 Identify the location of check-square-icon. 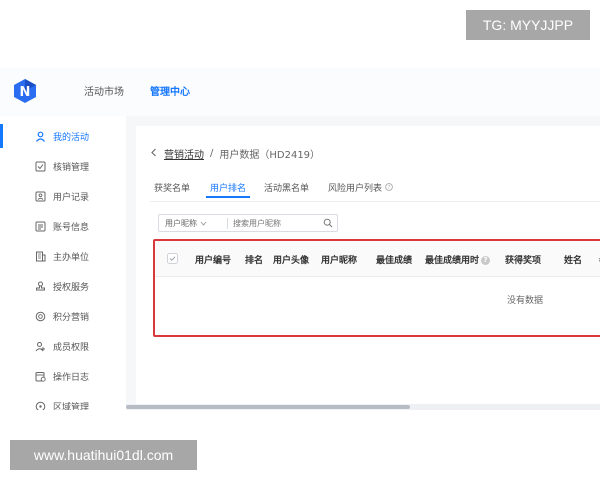
(40, 166).